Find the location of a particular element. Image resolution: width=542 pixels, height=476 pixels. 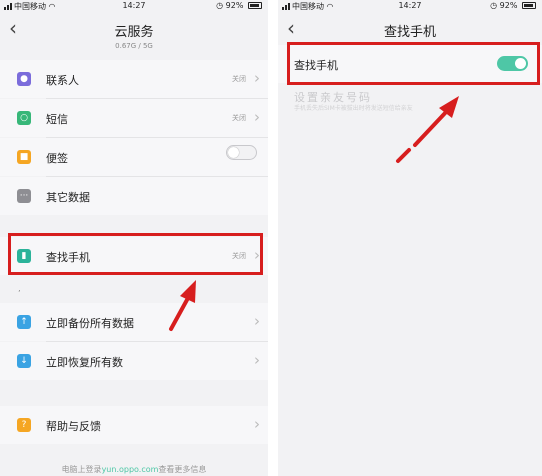

row-label: 联系人 is located at coordinates (62, 80).